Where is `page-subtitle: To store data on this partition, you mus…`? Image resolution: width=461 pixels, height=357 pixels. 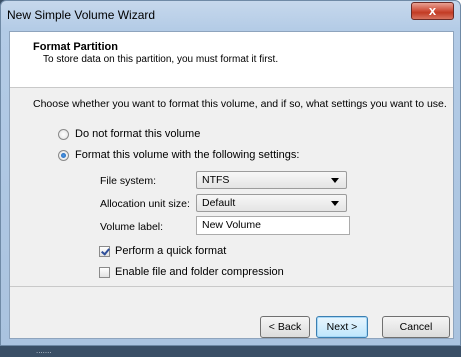
page-subtitle: To store data on this partition, you mus… is located at coordinates (161, 59).